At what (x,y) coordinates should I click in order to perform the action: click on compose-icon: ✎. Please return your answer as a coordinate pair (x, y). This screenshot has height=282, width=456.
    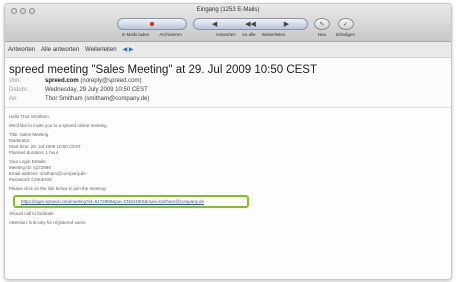
    Looking at the image, I should click on (322, 24).